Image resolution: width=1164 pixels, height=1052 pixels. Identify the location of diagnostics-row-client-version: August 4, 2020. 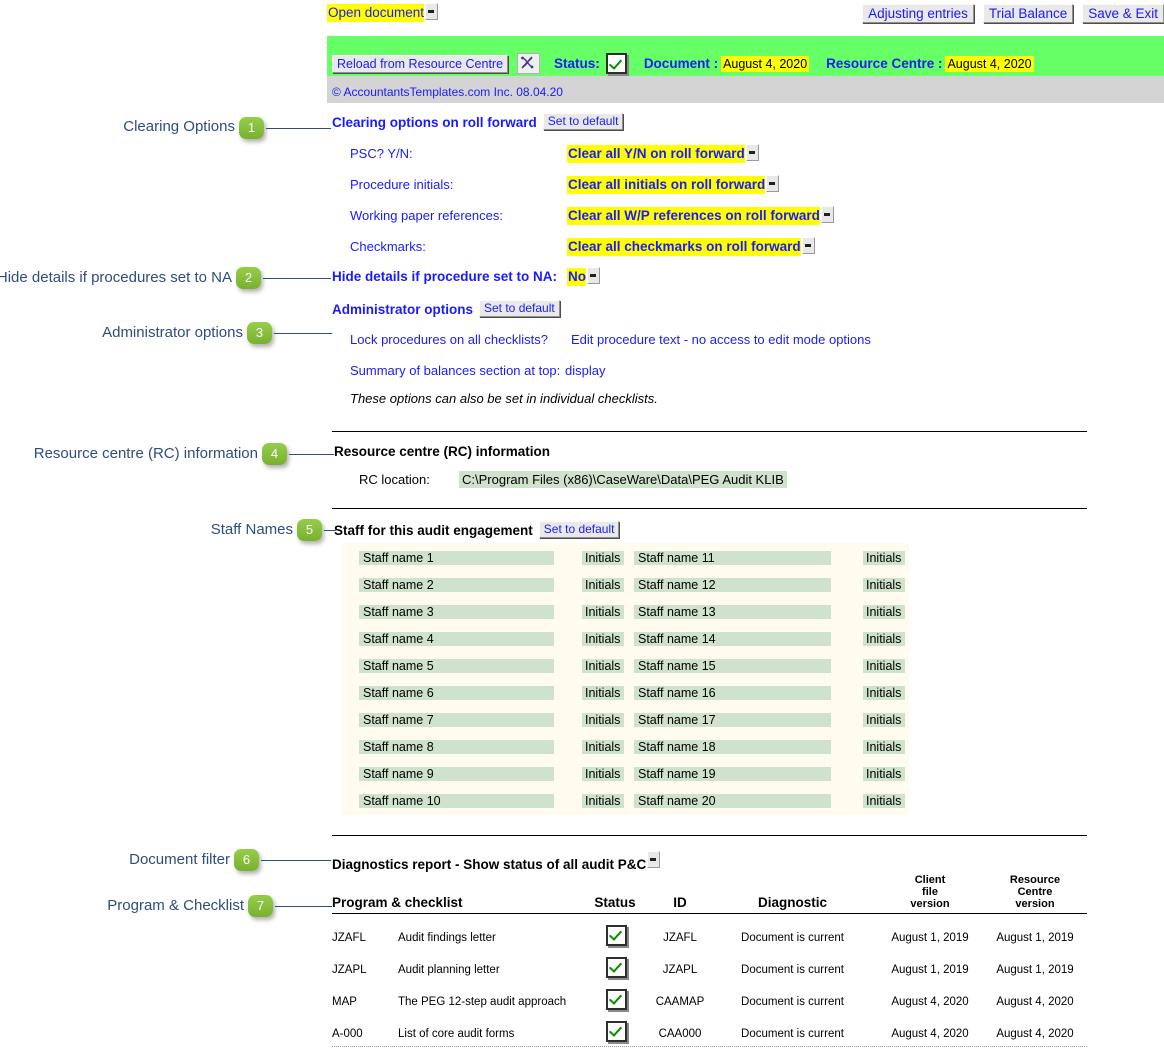
(930, 1034).